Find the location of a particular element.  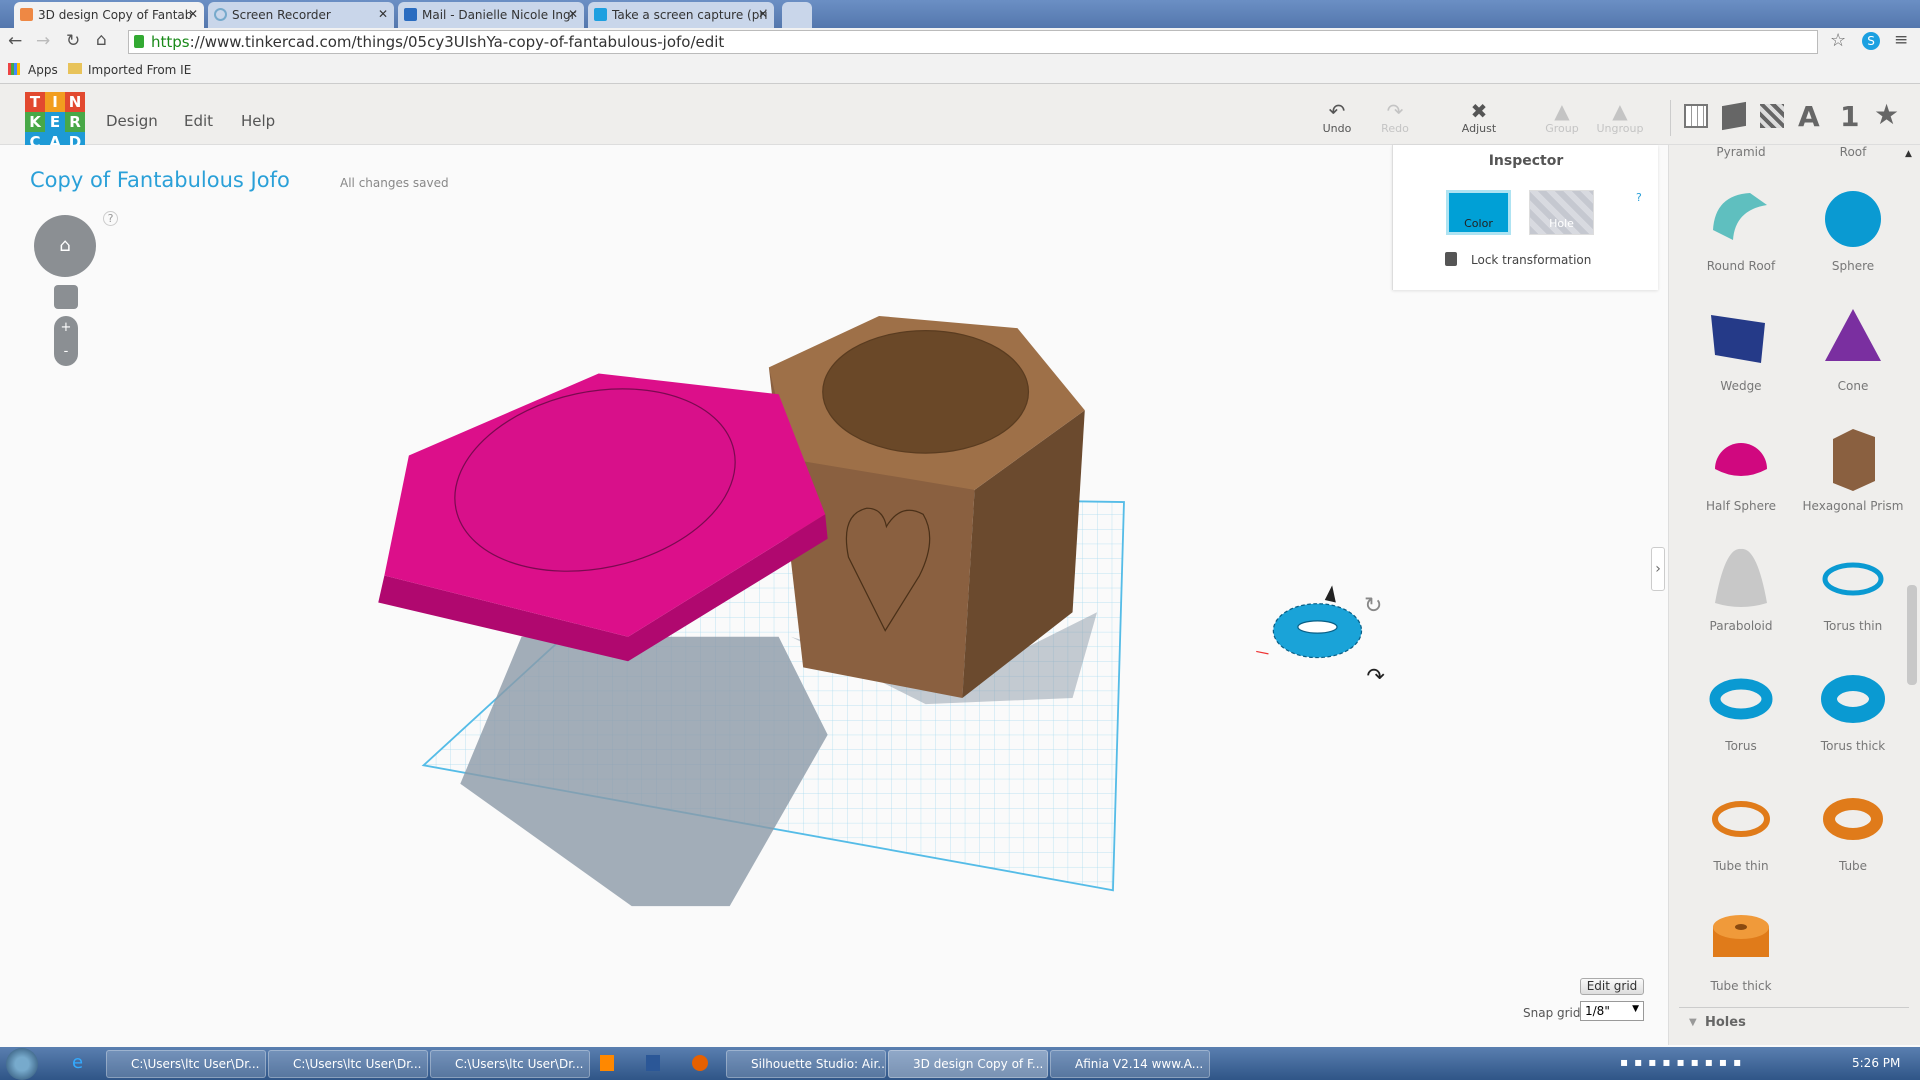

skype-icon: S is located at coordinates (1871, 41).